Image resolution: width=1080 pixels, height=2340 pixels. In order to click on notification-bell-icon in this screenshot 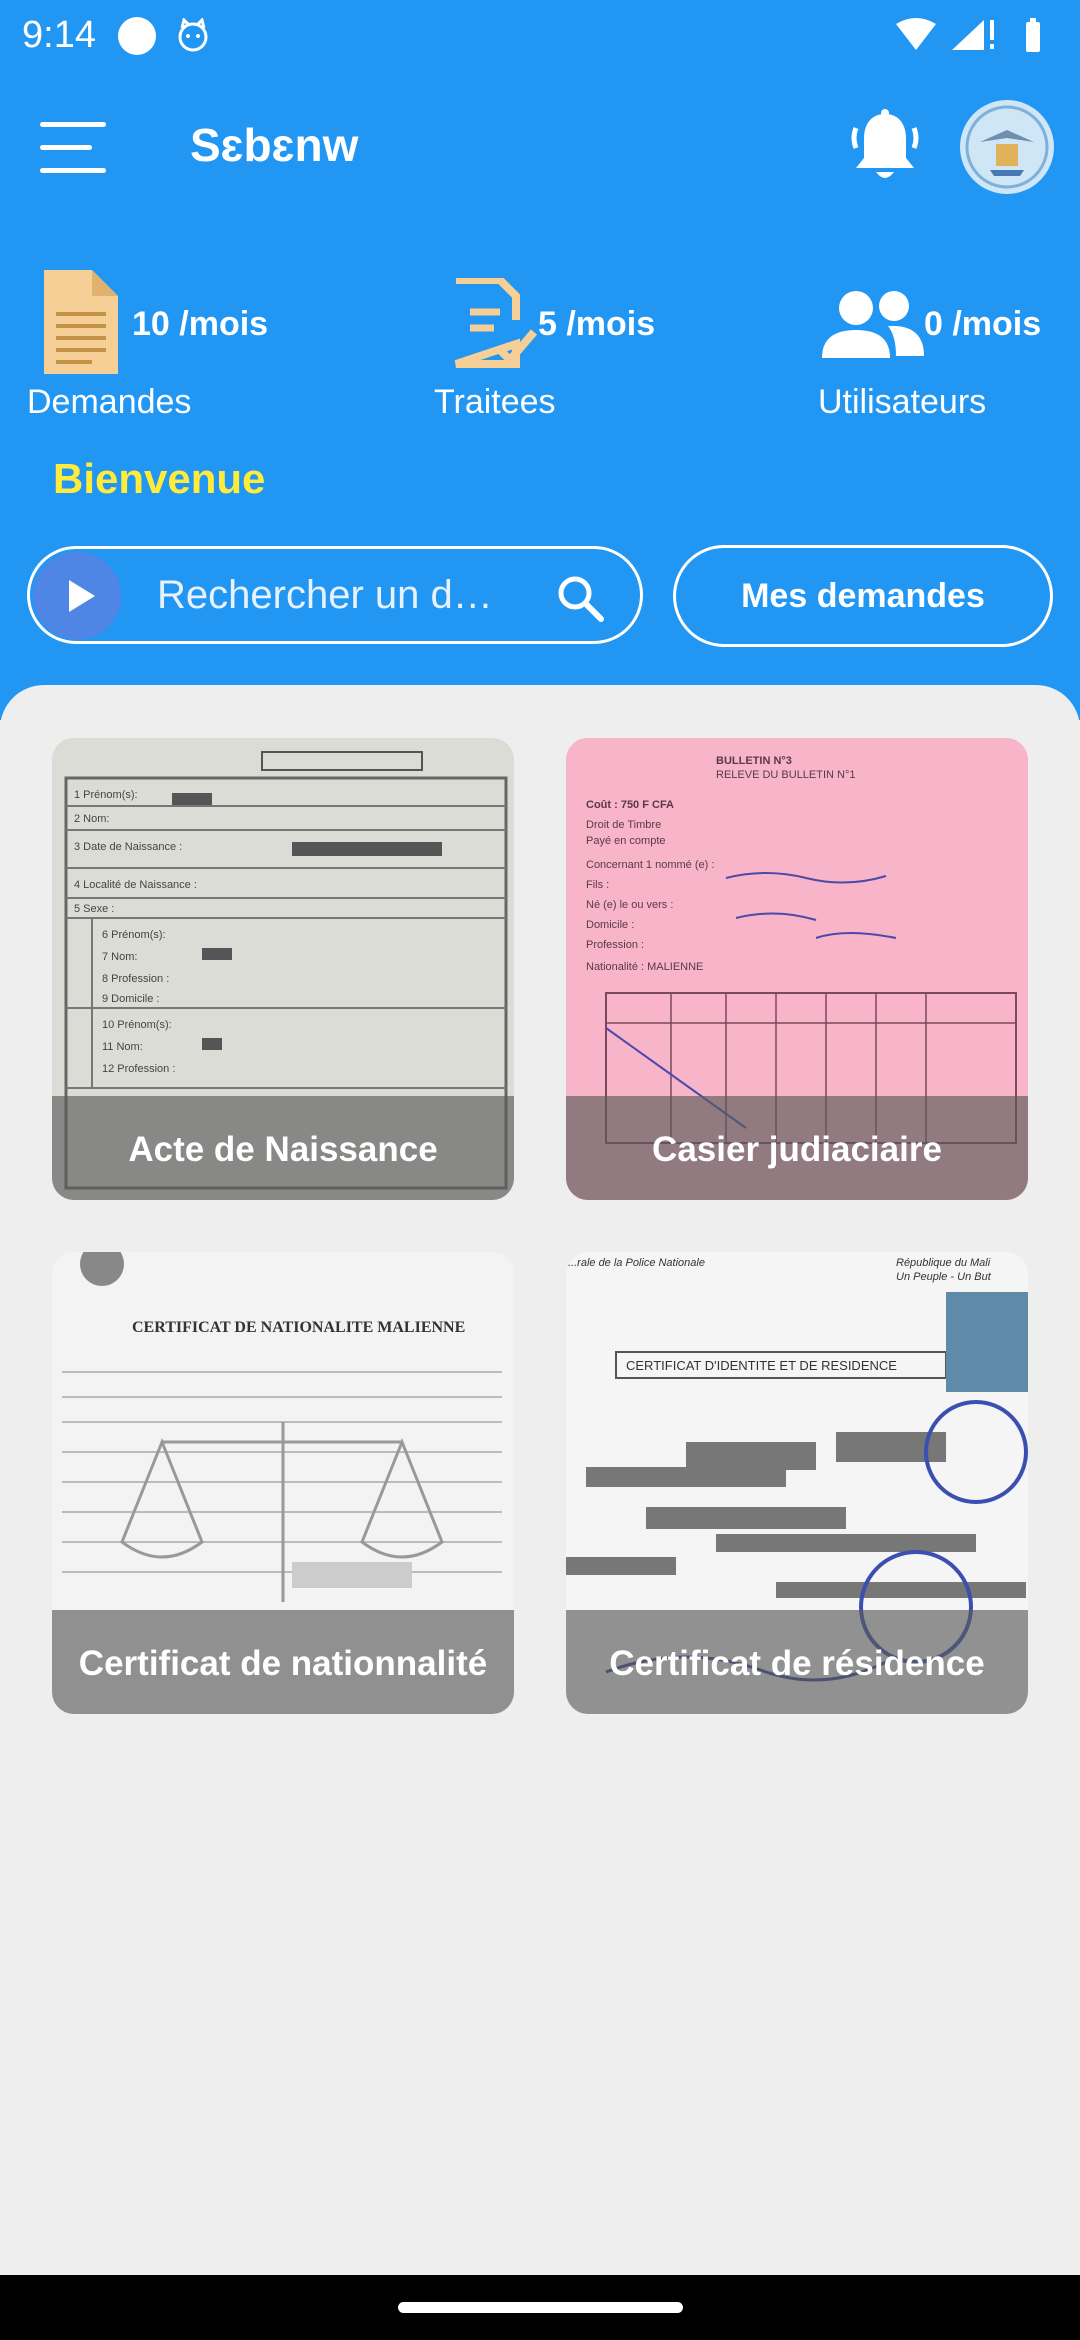, I will do `click(885, 147)`.